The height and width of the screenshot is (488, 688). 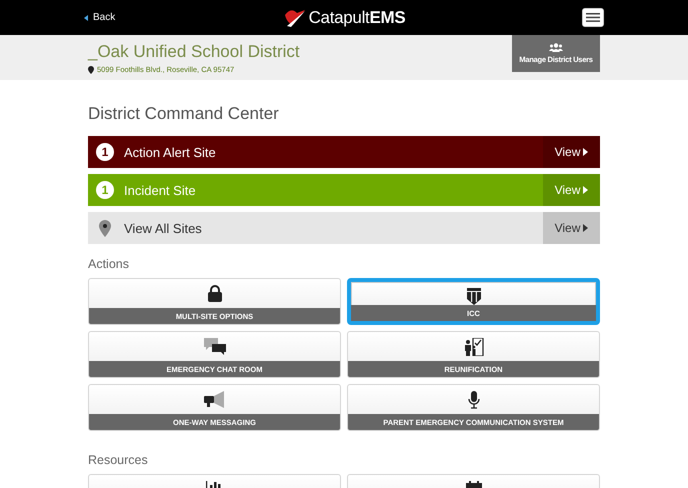 What do you see at coordinates (118, 460) in the screenshot?
I see `section-heading: Resources` at bounding box center [118, 460].